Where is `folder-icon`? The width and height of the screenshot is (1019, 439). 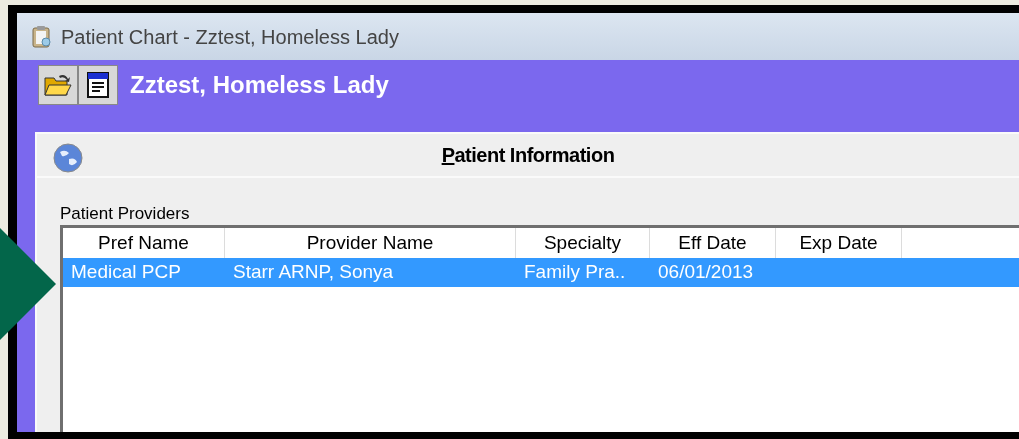 folder-icon is located at coordinates (58, 85).